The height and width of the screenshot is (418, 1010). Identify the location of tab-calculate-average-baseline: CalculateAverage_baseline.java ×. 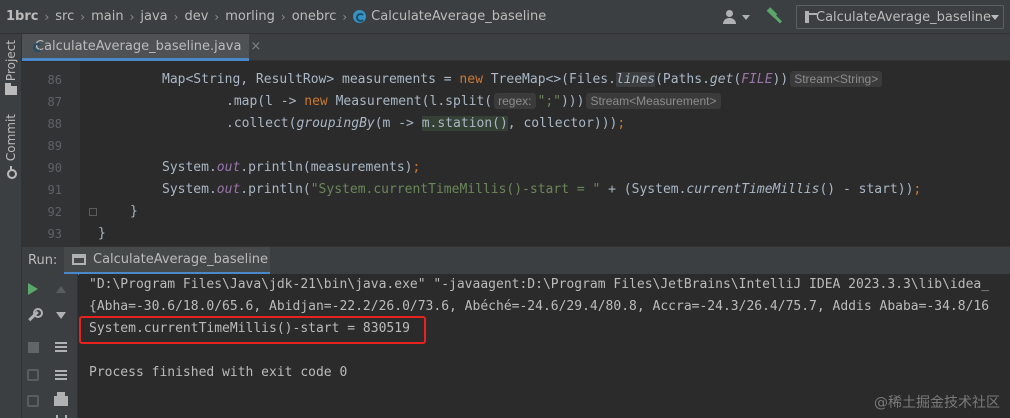
(141, 47).